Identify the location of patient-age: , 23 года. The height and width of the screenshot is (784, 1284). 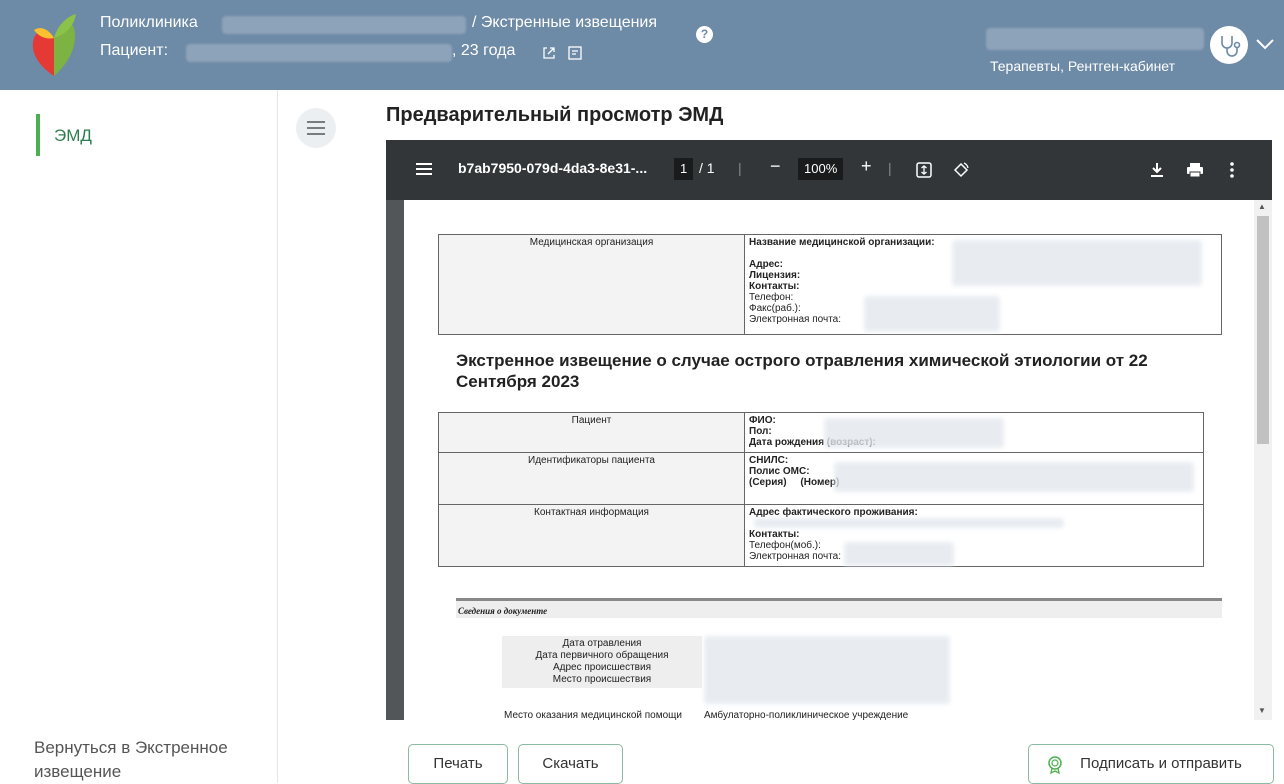
(484, 50).